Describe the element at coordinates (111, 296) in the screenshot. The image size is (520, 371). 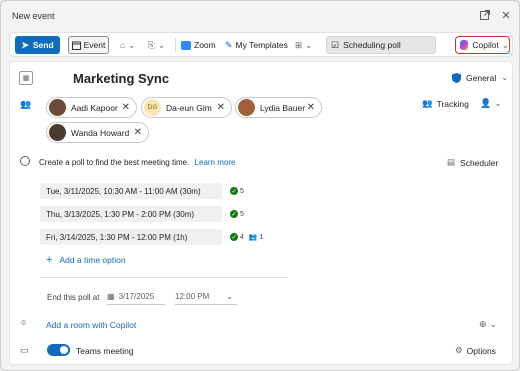
I see `calendar-icon: ▦` at that location.